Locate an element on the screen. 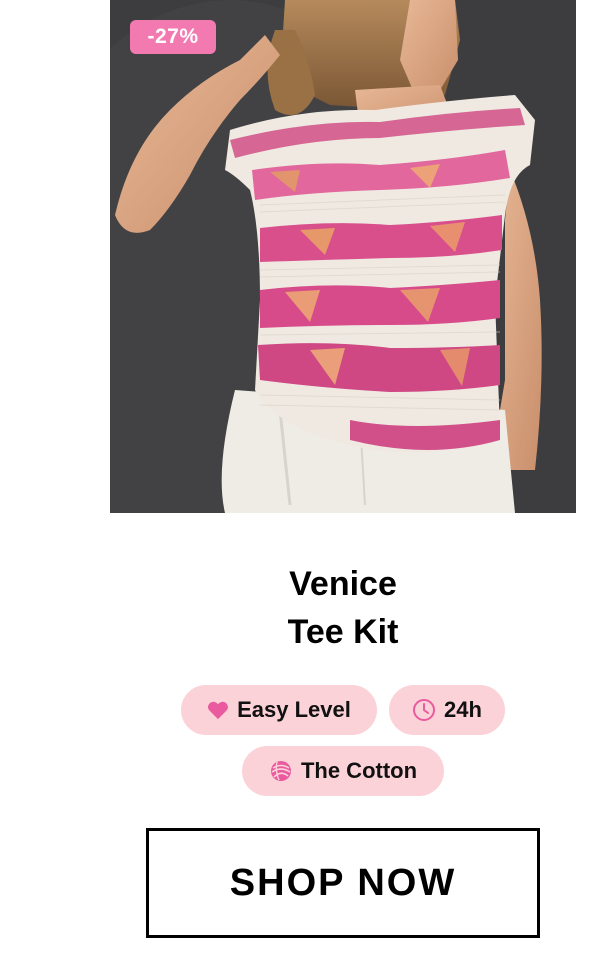 This screenshot has width=600, height=960. yarn-label: The Cotton is located at coordinates (359, 770).